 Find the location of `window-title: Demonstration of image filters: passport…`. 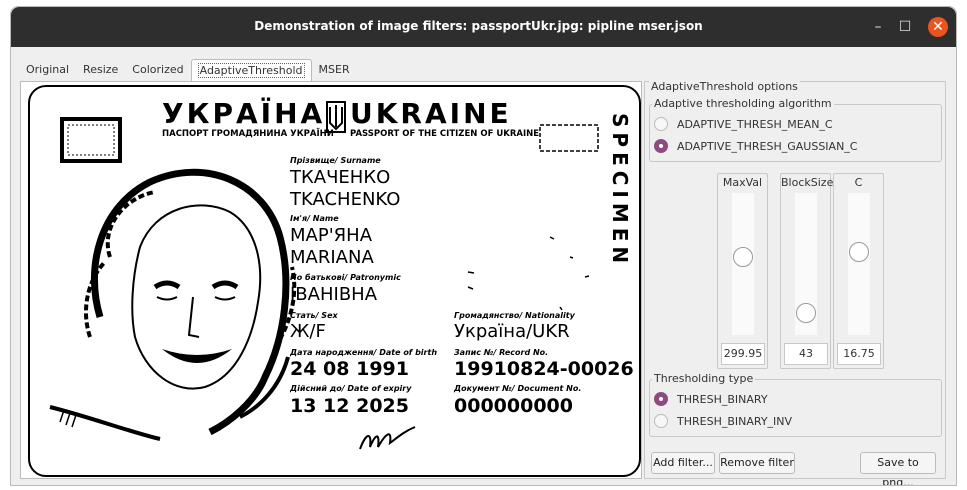

window-title: Demonstration of image filters: passport… is located at coordinates (478, 26).